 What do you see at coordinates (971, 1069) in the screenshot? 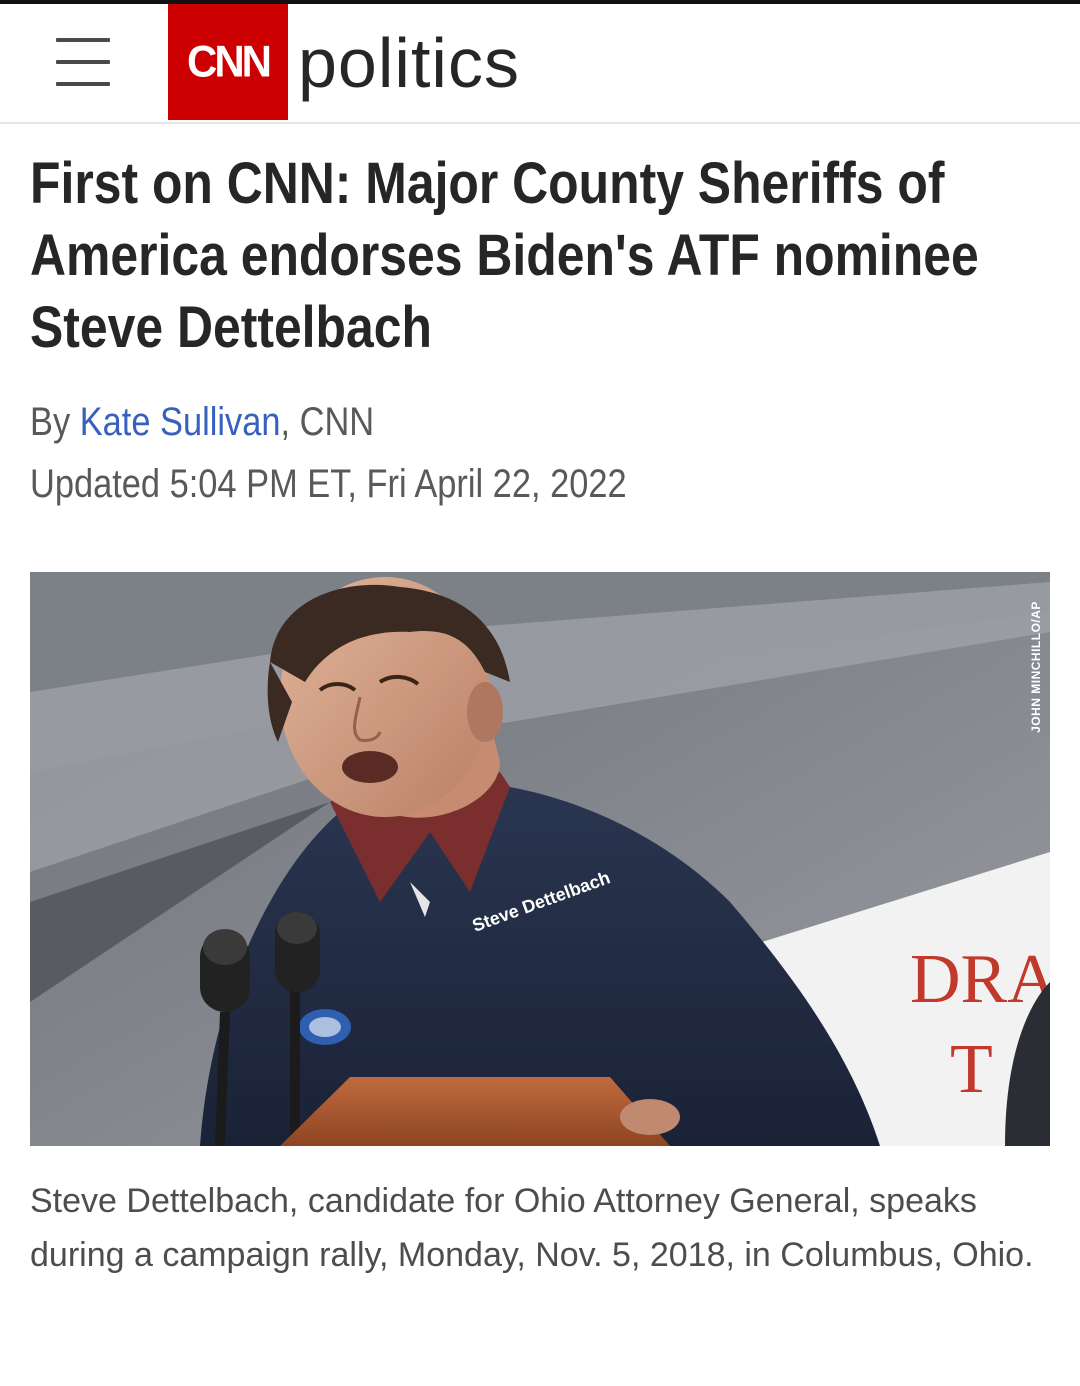
I see `banner-text-2: T` at bounding box center [971, 1069].